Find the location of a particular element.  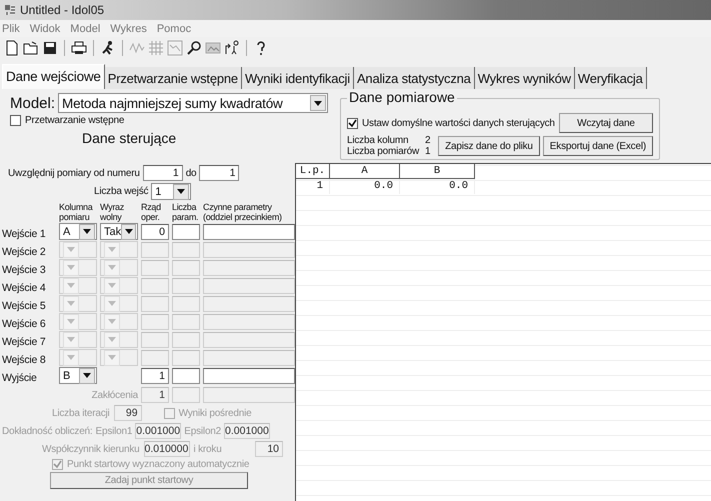

new-document-icon is located at coordinates (12, 48).